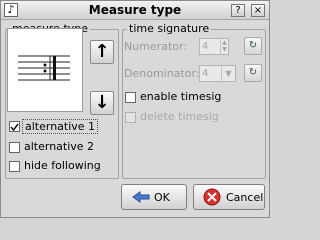 This screenshot has height=240, width=320. I want to click on alternative-1-checkbox, so click(14, 126).